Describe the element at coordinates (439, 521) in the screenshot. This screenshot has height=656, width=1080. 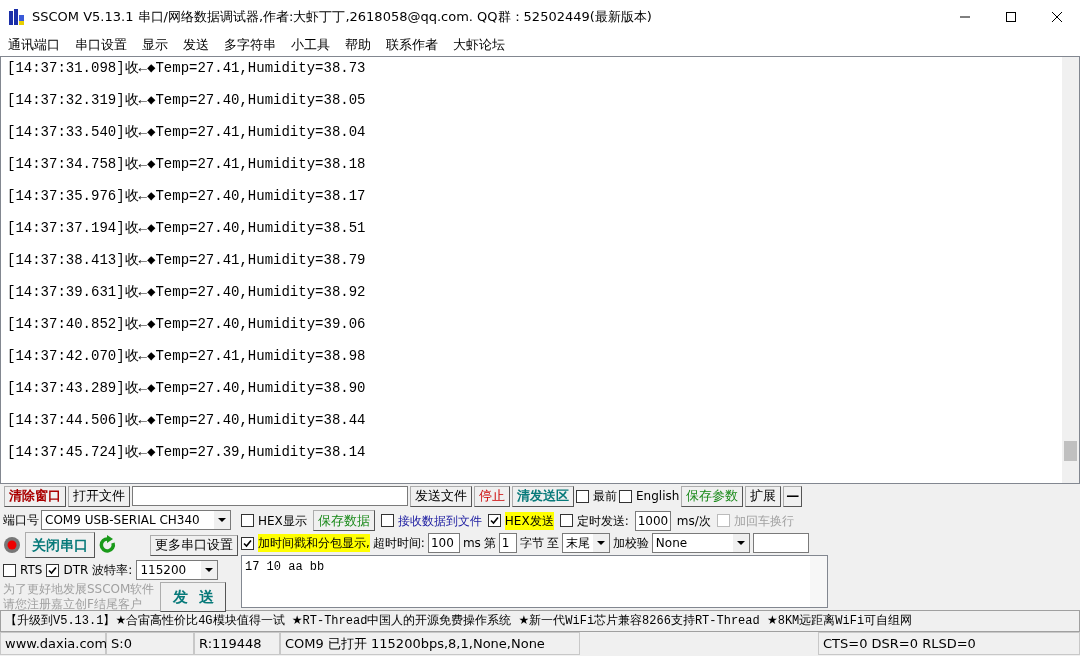
I see `checkbox-label: 接收数据到文件` at that location.